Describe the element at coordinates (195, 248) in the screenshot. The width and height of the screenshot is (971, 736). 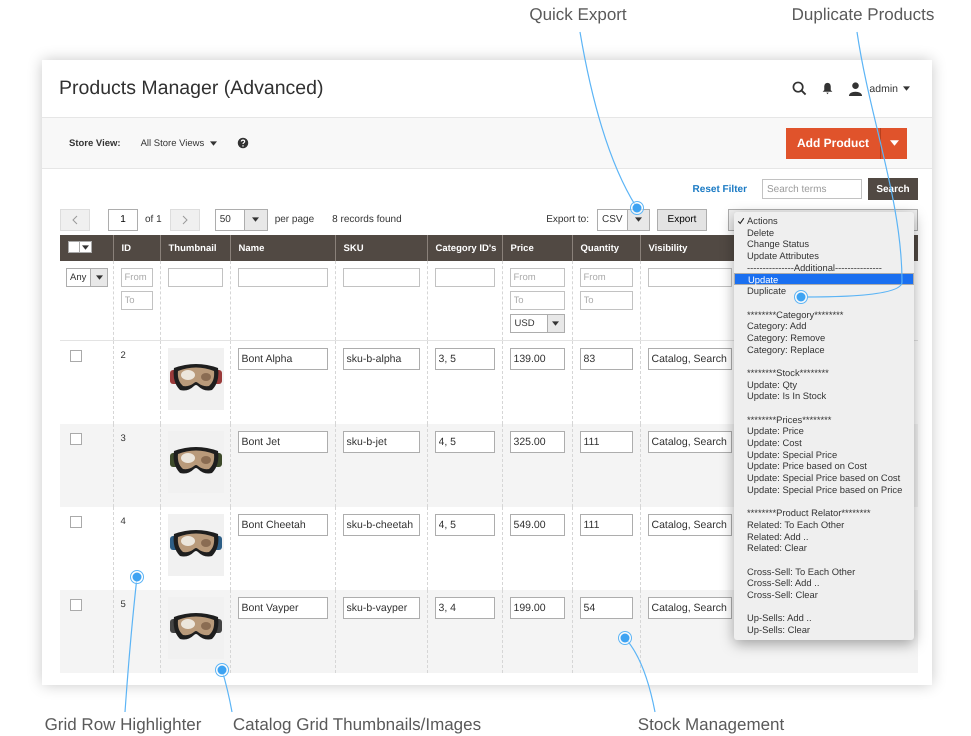
I see `column-header: Thumbnail` at that location.